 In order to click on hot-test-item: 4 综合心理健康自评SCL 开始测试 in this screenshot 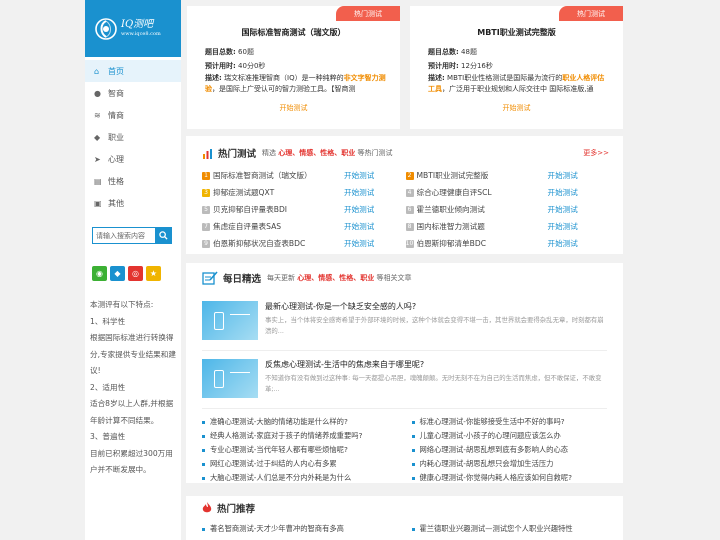, I will do `click(506, 192)`.